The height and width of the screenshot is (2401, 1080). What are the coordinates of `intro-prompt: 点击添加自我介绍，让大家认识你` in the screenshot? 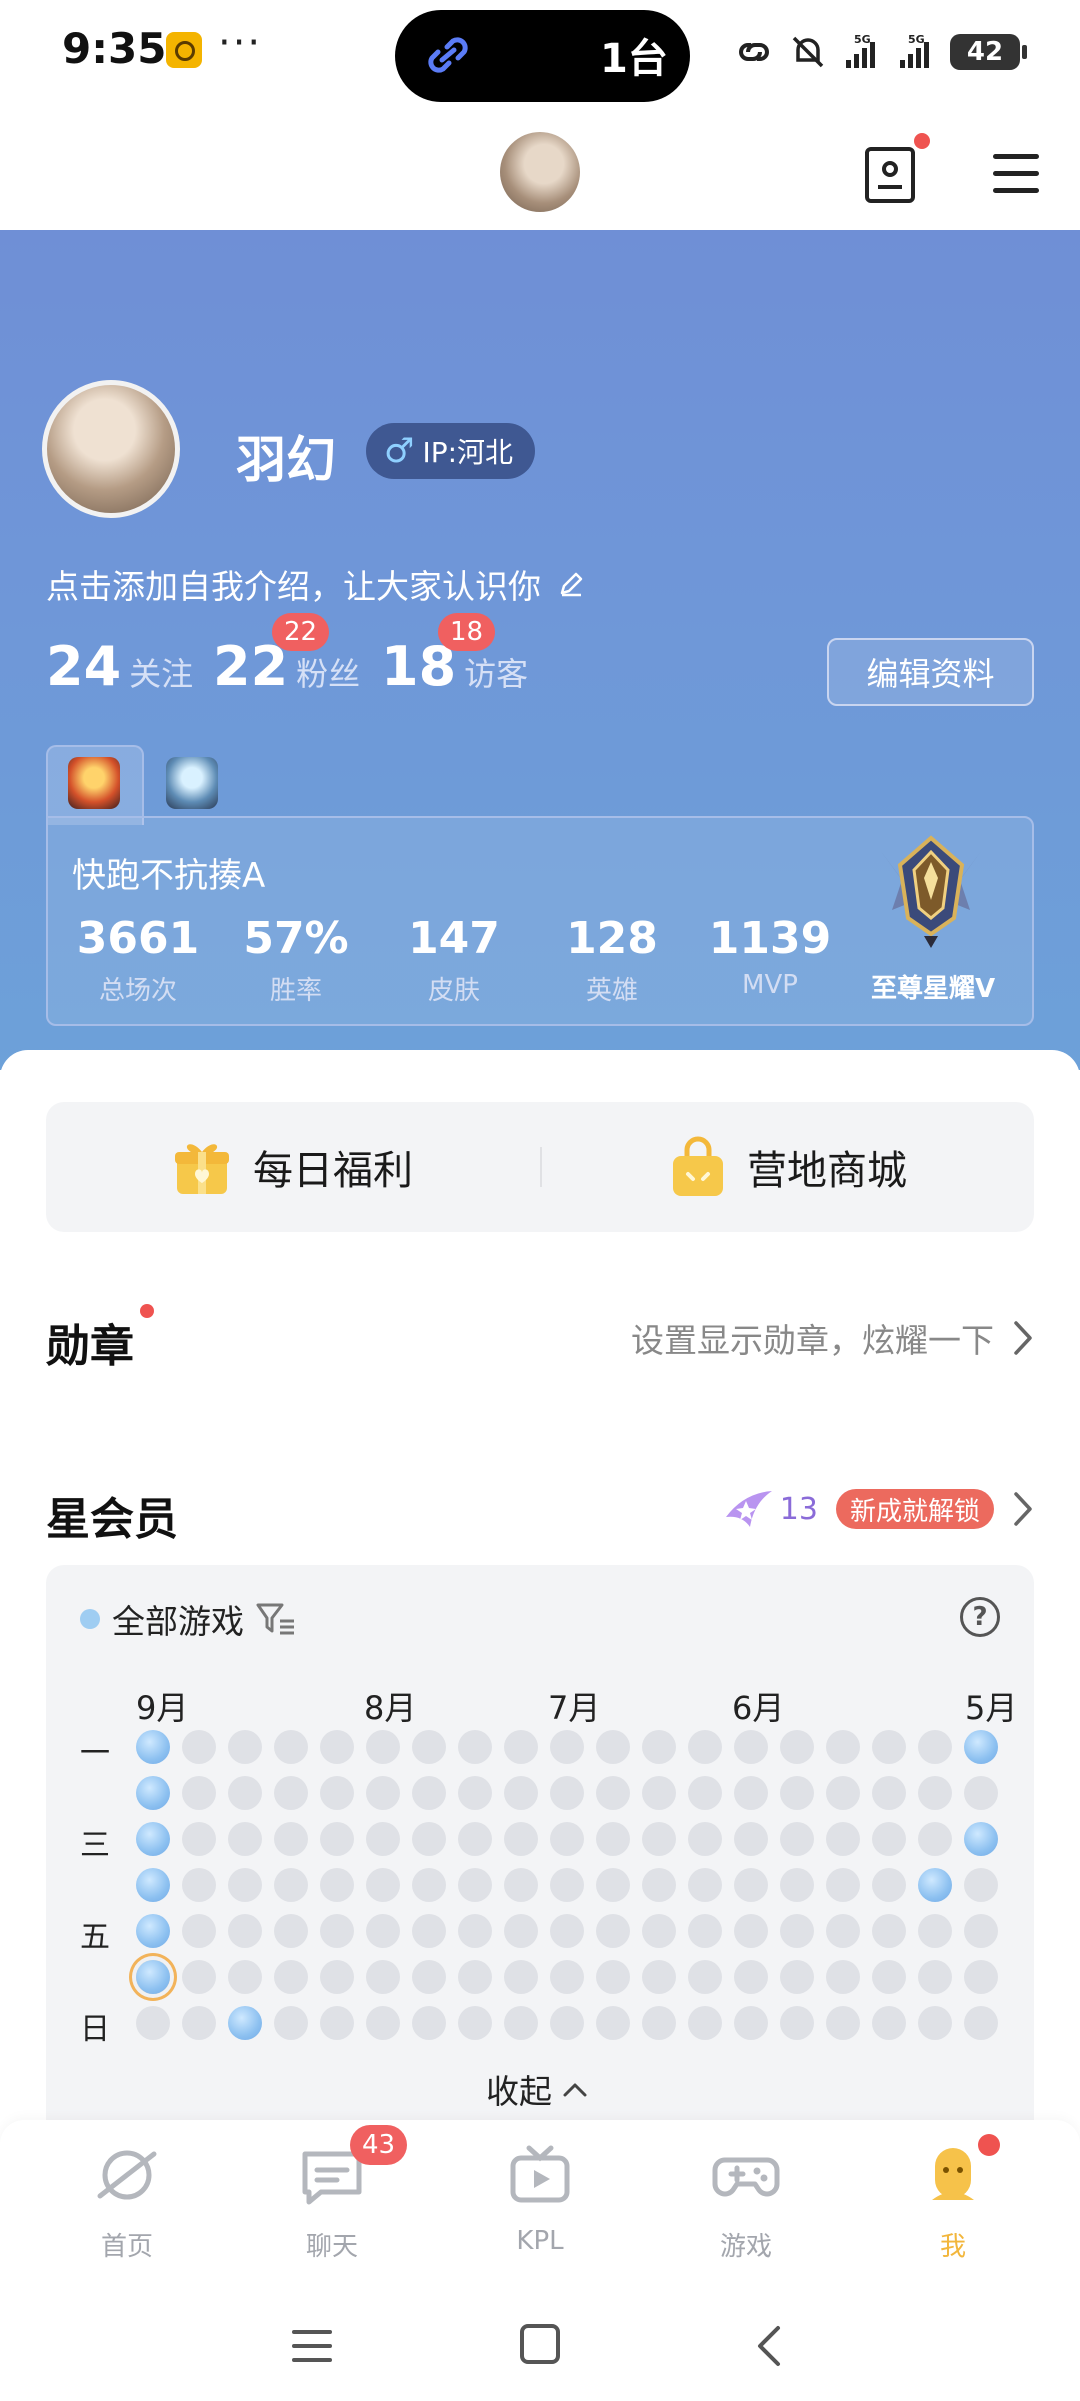 It's located at (316, 584).